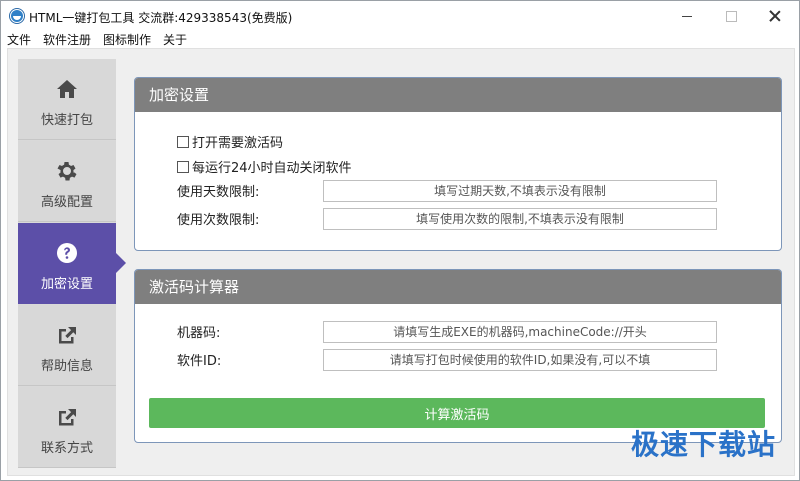 The width and height of the screenshot is (800, 481). I want to click on panel-title: 激活码计算器, so click(458, 287).